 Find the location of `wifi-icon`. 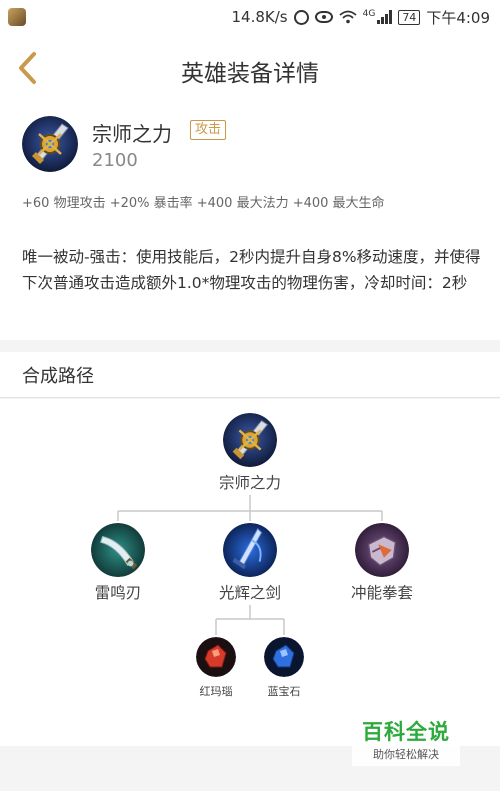

wifi-icon is located at coordinates (348, 17).